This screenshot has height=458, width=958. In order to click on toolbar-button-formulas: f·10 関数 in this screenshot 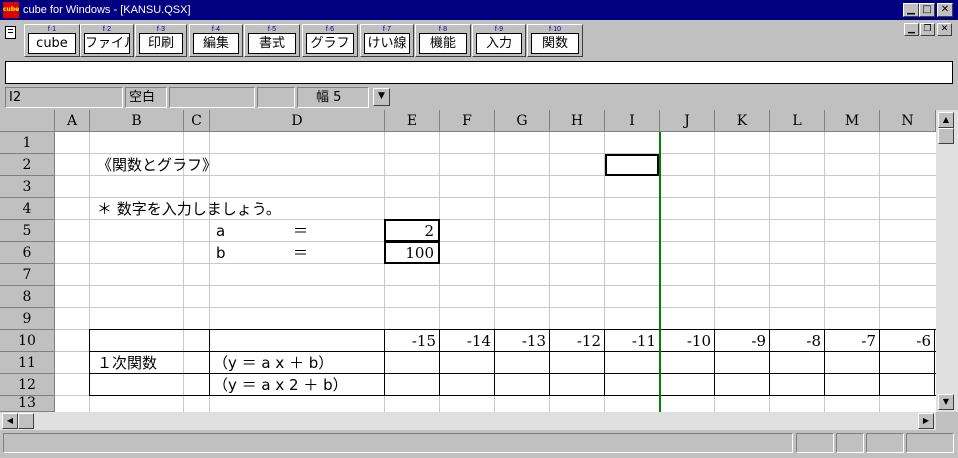, I will do `click(555, 40)`.